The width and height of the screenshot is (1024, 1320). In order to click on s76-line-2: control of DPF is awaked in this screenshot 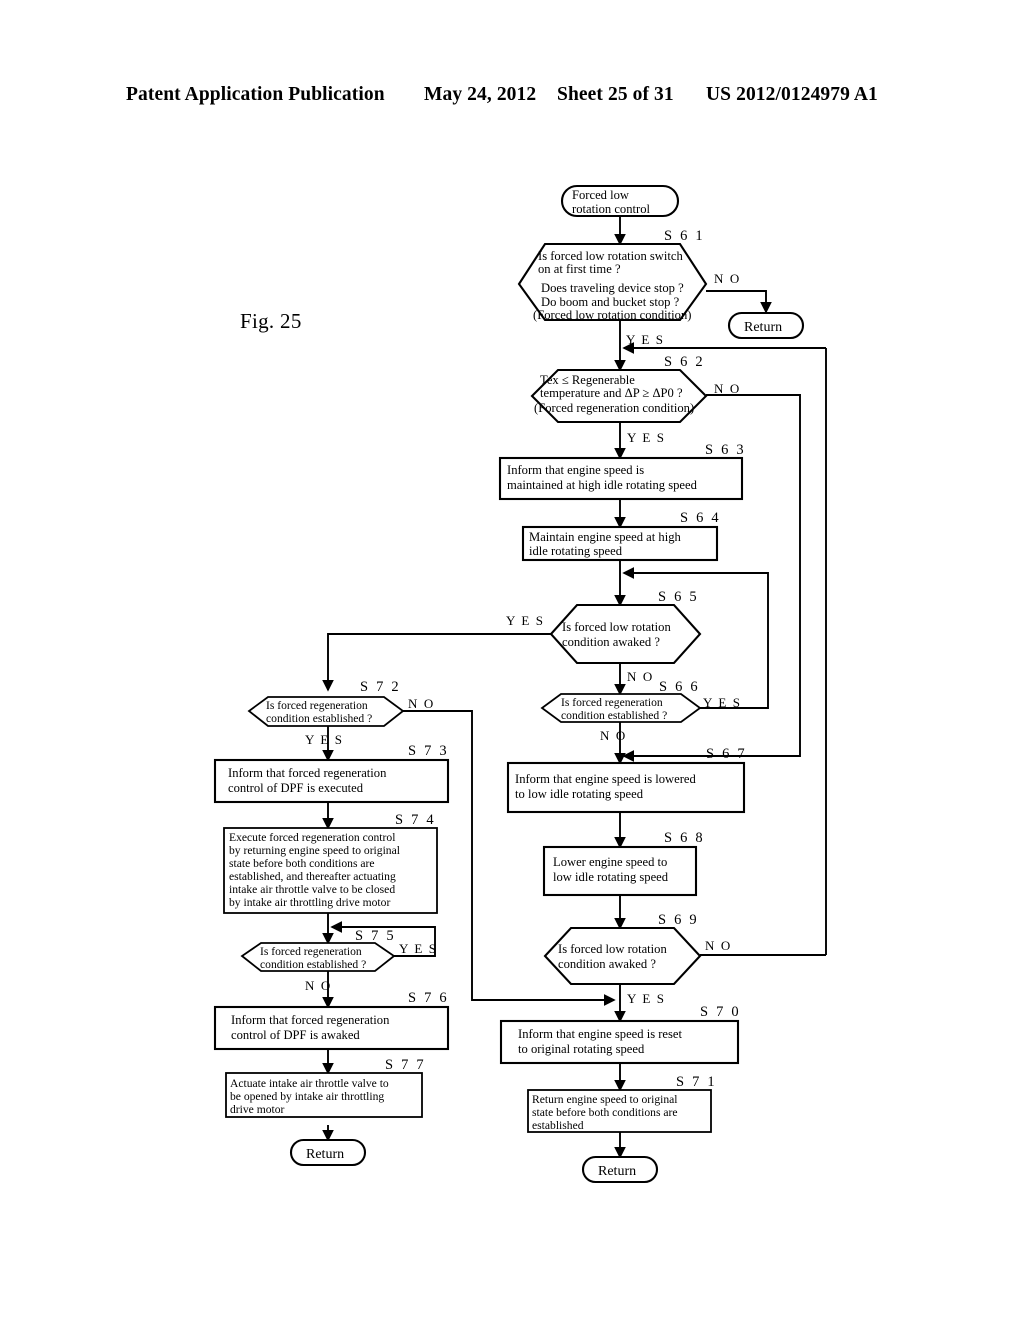, I will do `click(295, 1035)`.